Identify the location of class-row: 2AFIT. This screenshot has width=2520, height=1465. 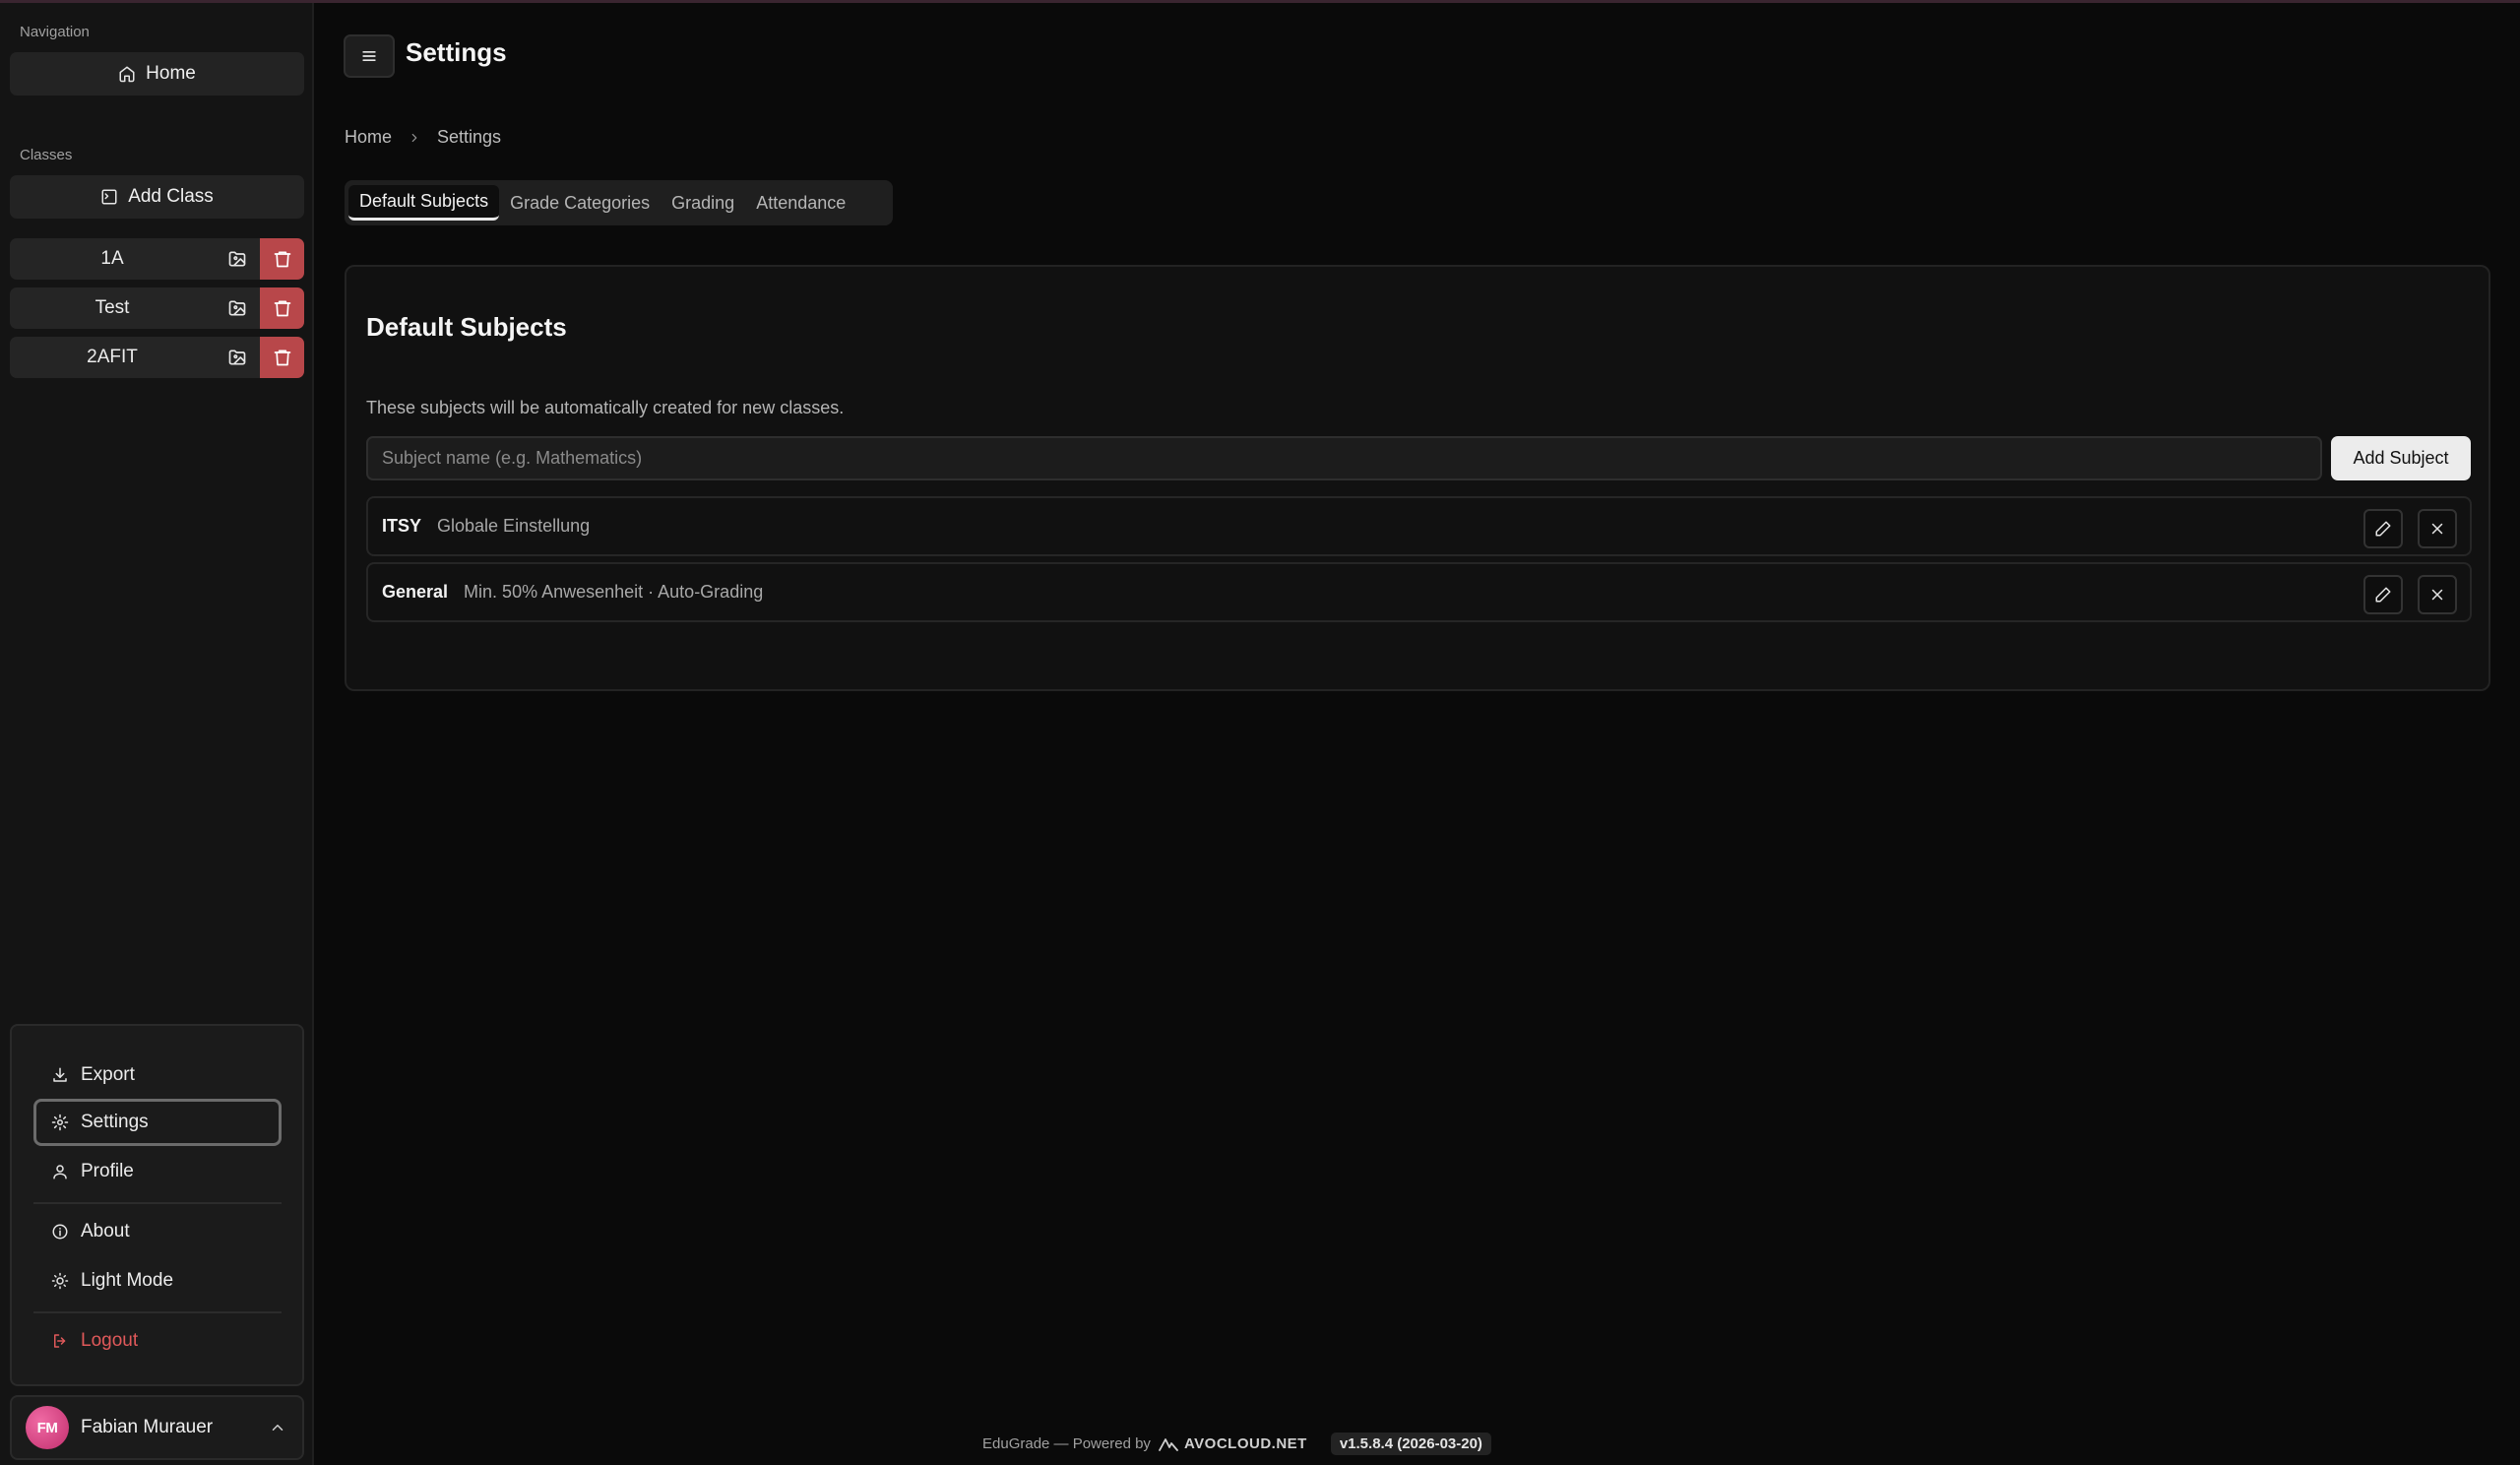
(157, 358).